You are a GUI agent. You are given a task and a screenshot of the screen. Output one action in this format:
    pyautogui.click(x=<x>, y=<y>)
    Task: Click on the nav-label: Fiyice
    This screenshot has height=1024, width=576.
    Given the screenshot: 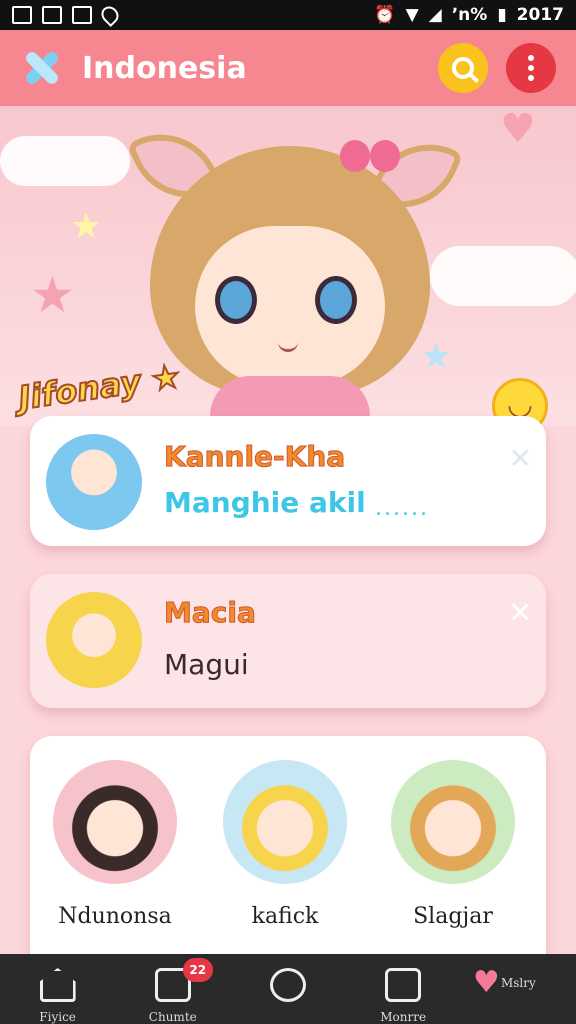 What is the action you would take?
    pyautogui.click(x=57, y=1017)
    